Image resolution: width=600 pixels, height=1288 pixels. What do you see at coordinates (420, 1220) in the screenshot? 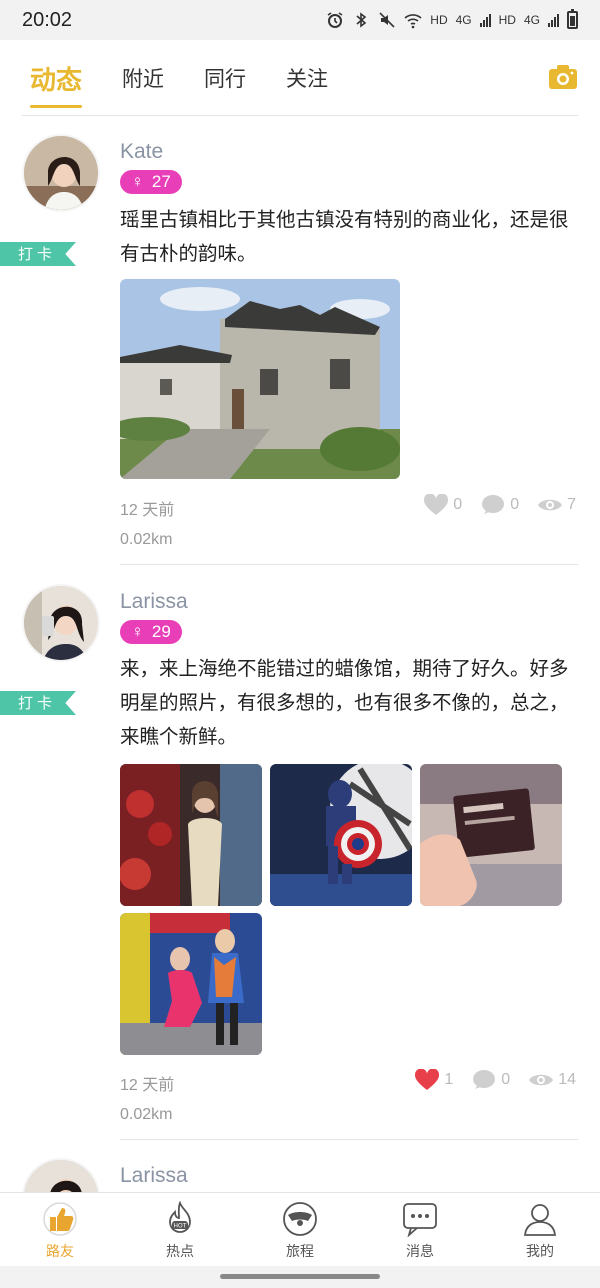
I see `message-icon` at bounding box center [420, 1220].